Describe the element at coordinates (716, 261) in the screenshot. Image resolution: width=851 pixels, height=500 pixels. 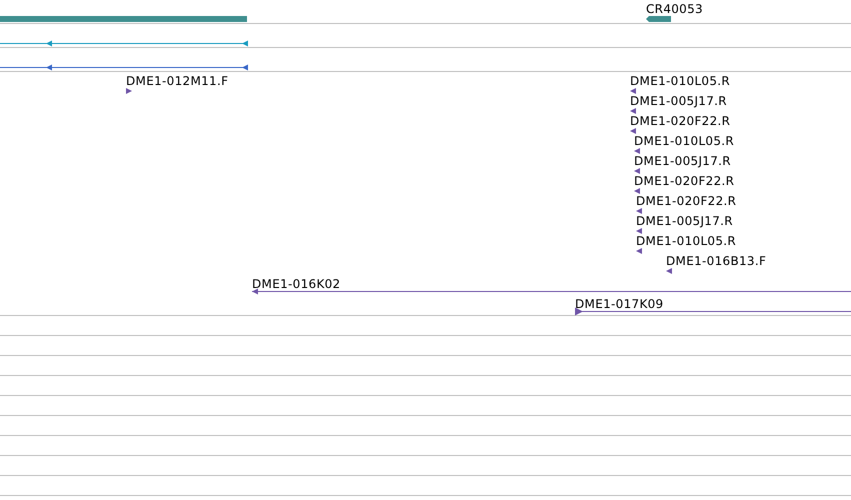
I see `feature-label: DME1-016B13.F` at that location.